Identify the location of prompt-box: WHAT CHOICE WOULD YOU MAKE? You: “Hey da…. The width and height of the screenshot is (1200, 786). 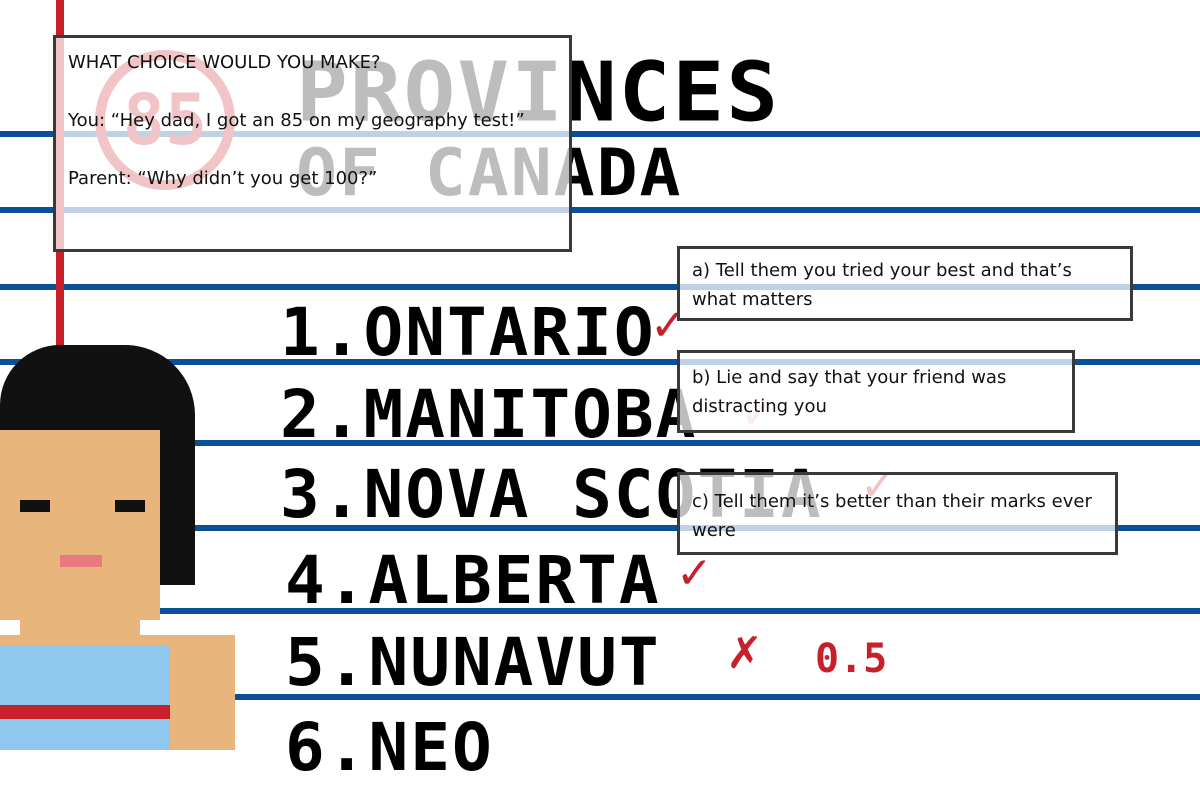
(312, 143).